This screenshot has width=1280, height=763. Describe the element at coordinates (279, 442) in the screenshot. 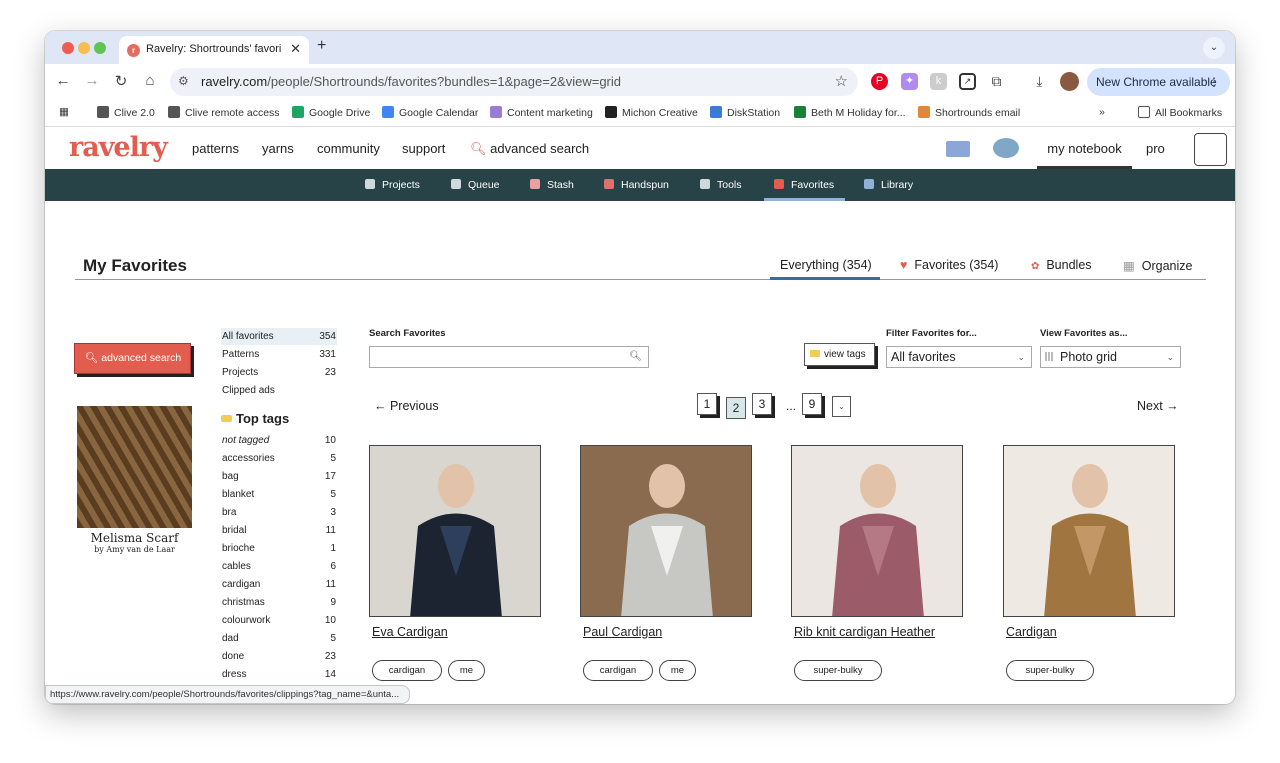

I see `tag-row: not tagged 10` at that location.